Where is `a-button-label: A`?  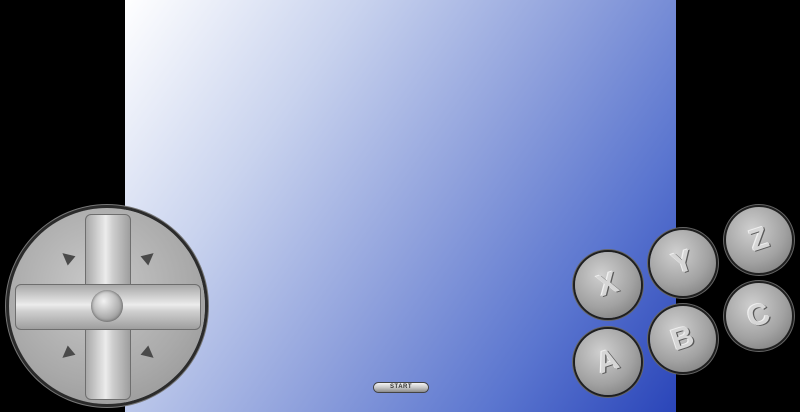 a-button-label: A is located at coordinates (608, 361).